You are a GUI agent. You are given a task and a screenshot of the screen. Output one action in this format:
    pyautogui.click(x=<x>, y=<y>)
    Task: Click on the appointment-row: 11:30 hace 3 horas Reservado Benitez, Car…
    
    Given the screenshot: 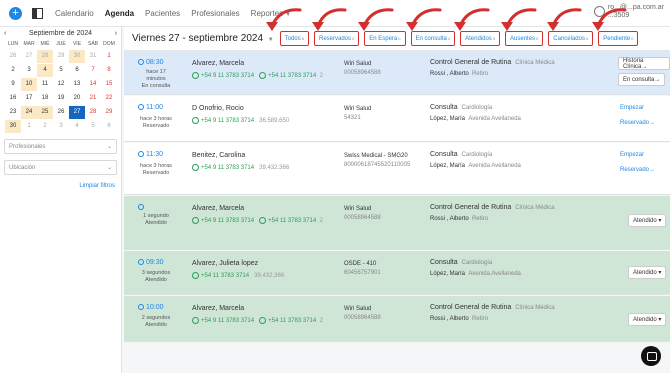 What is the action you would take?
    pyautogui.click(x=397, y=169)
    